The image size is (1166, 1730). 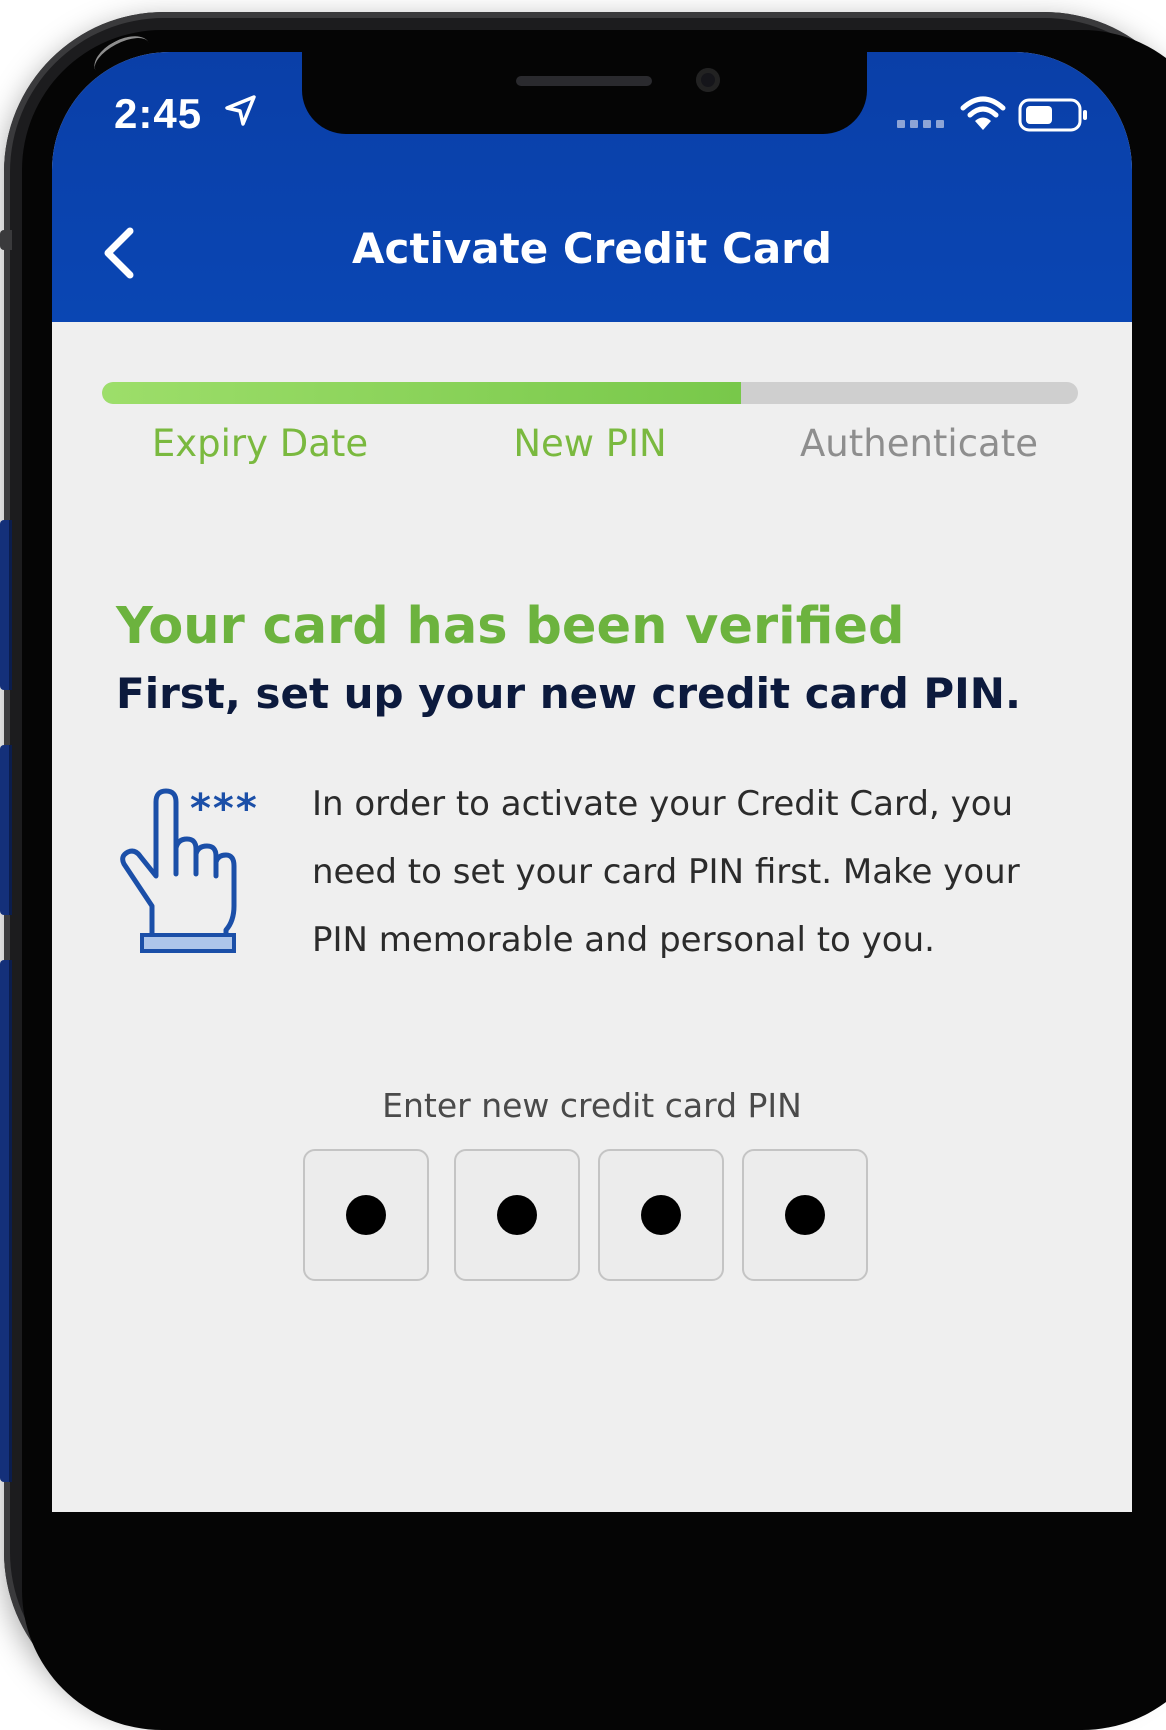 I want to click on asterisks-icon: ***, so click(x=224, y=806).